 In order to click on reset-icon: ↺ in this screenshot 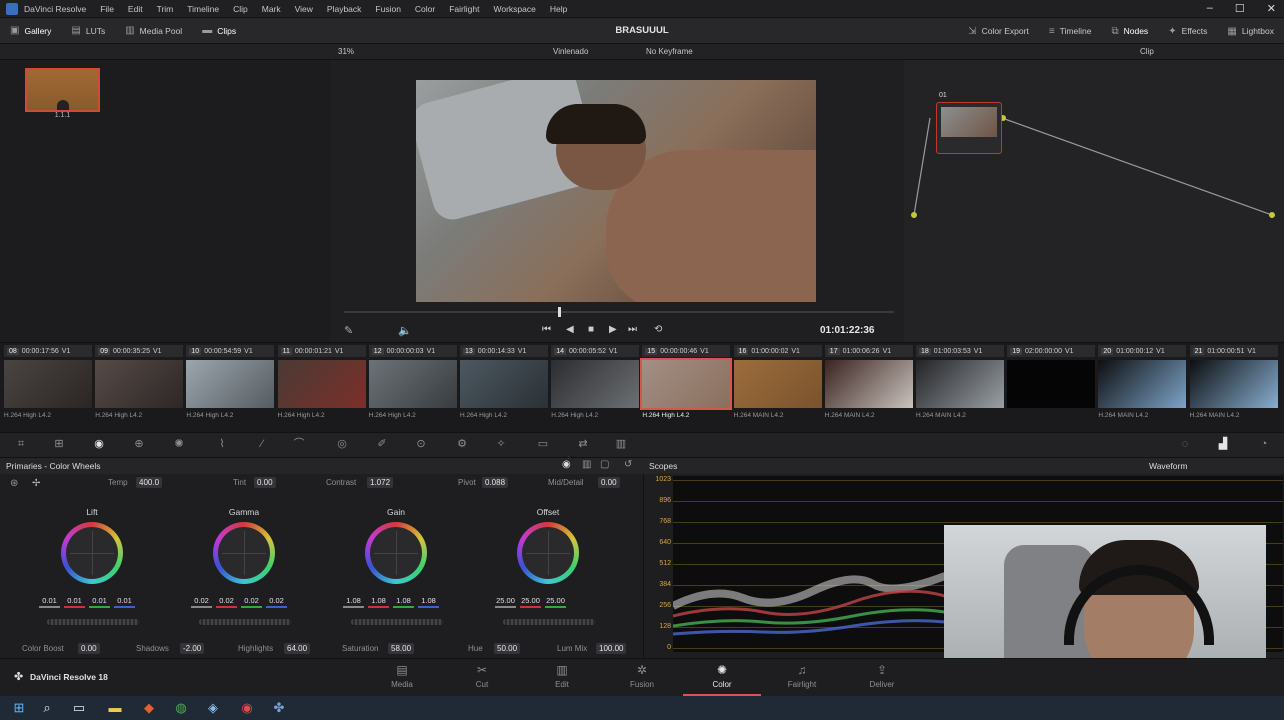, I will do `click(628, 464)`.